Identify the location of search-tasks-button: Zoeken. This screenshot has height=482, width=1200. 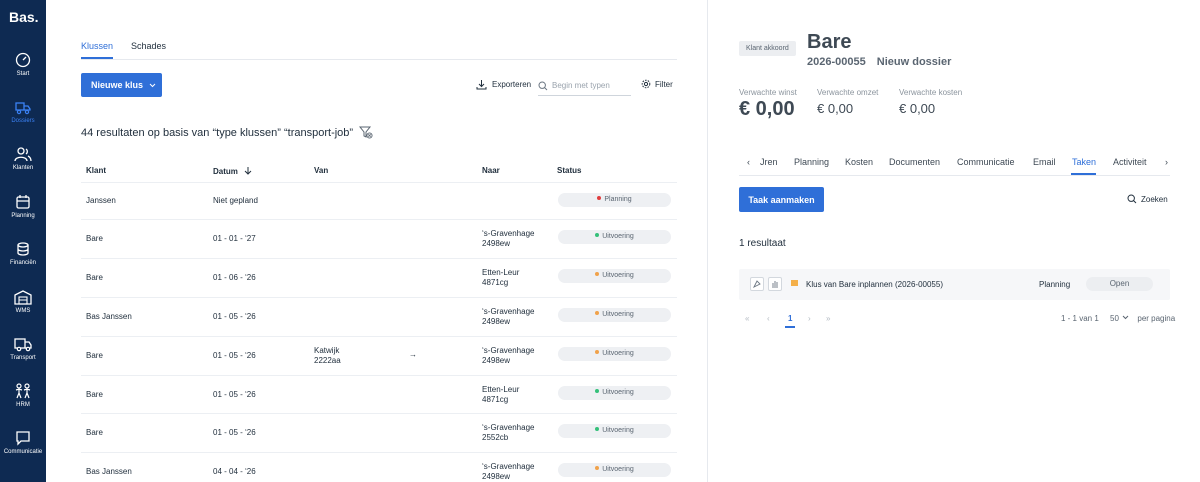
(1147, 199).